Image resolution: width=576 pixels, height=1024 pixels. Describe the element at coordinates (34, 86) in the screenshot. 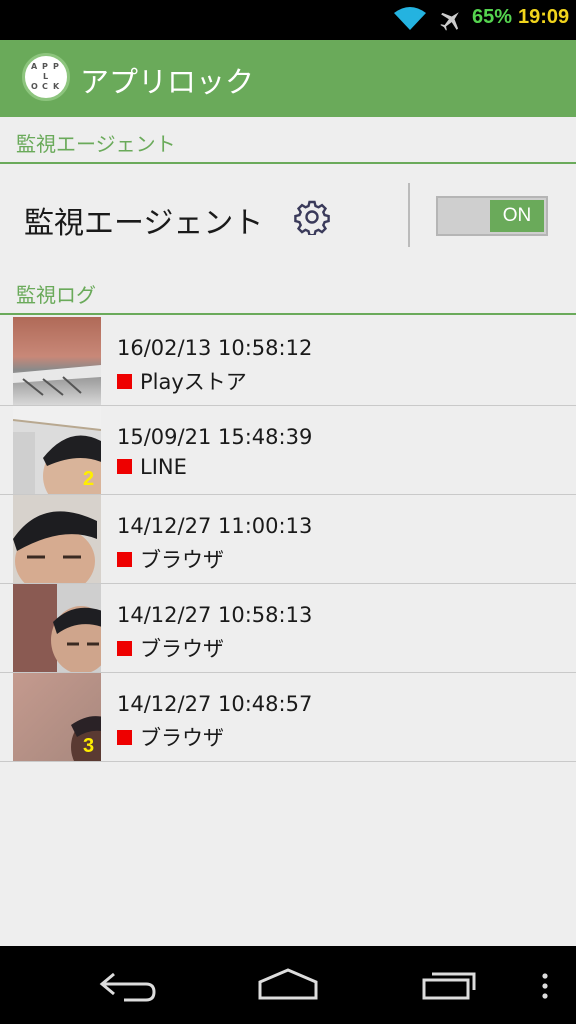

I see `logo-letter: O` at that location.